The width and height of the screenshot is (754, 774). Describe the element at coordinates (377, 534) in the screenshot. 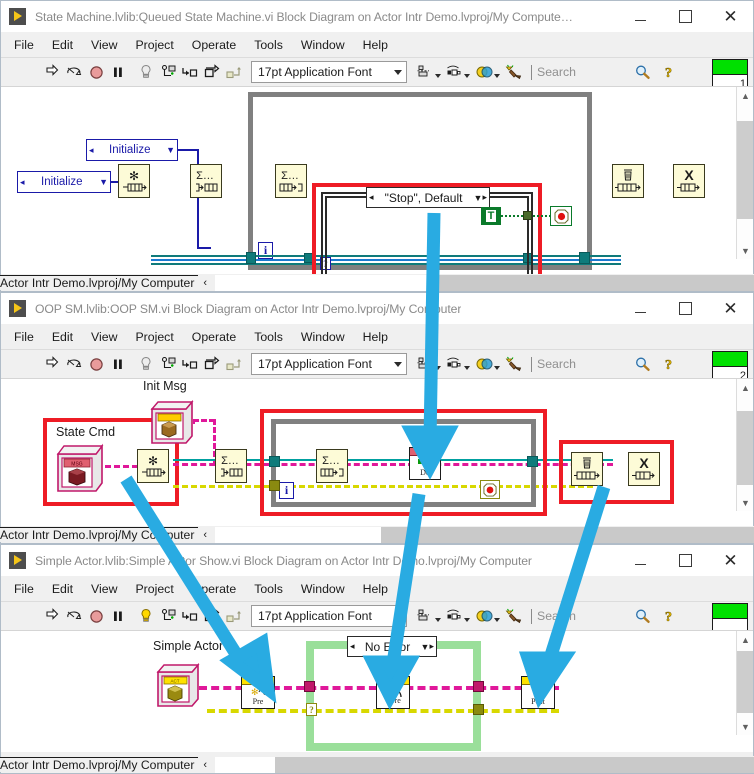

I see `status-bar-2: Actor Intr Demo.lvproj/My Computer ‹ ›` at that location.